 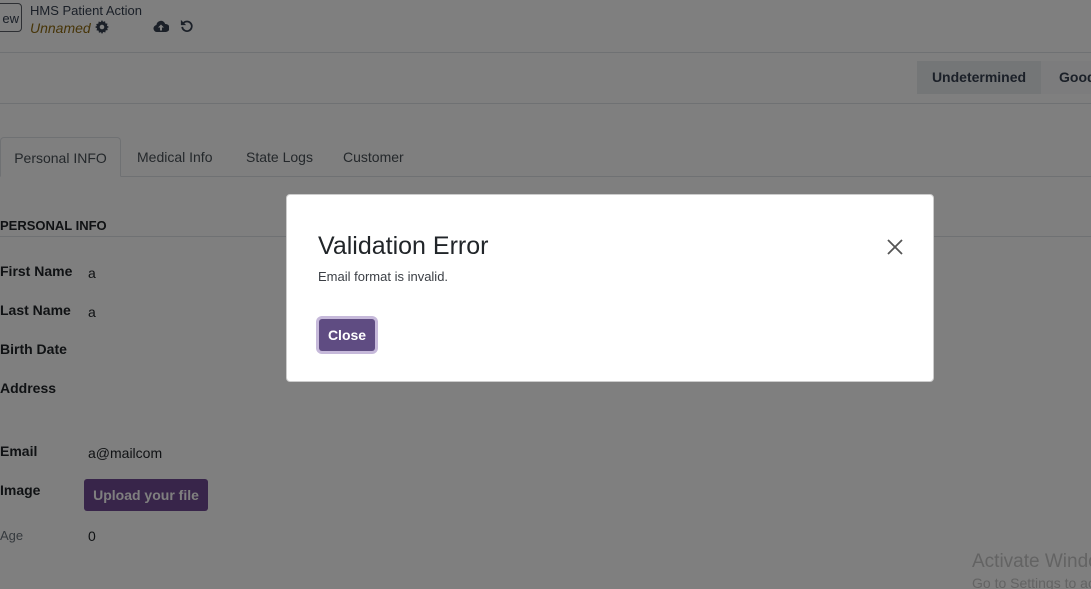 I want to click on dialog-title: Validation Error, so click(x=403, y=246).